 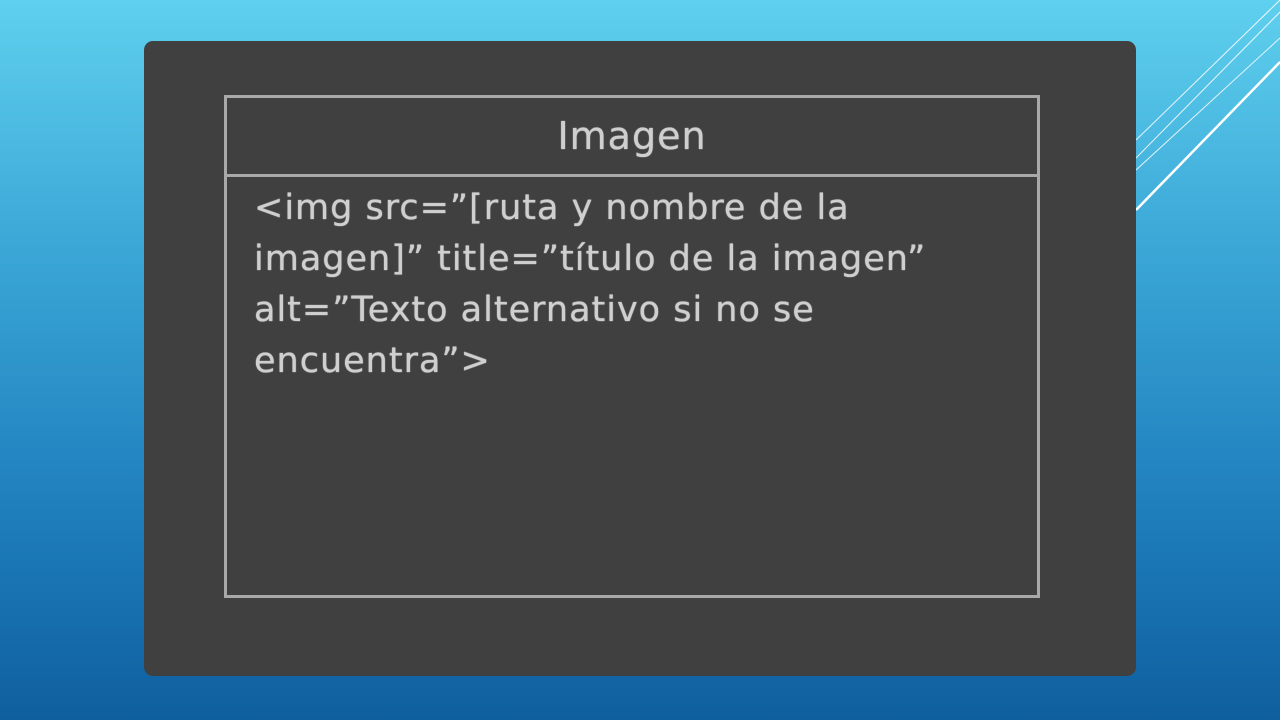 I want to click on decorative-lines, so click(x=1207, y=105).